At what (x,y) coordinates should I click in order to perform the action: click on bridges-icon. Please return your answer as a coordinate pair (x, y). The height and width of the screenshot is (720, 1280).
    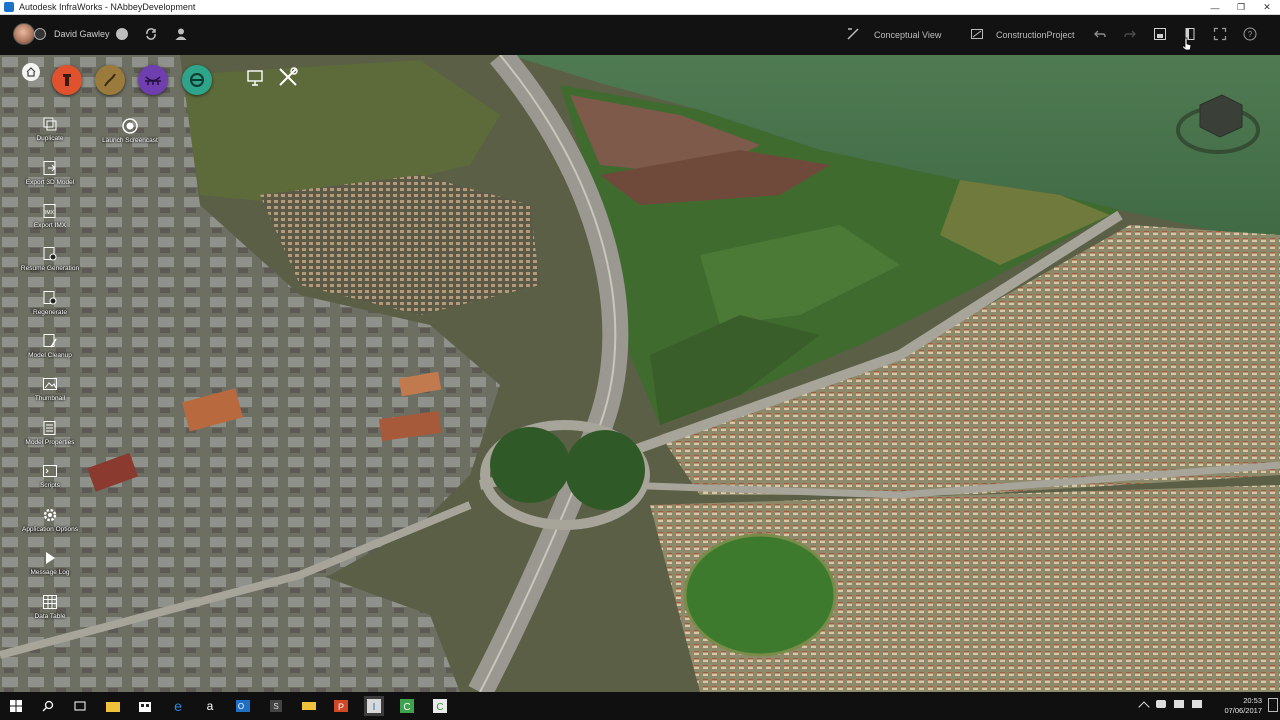
    Looking at the image, I should click on (153, 80).